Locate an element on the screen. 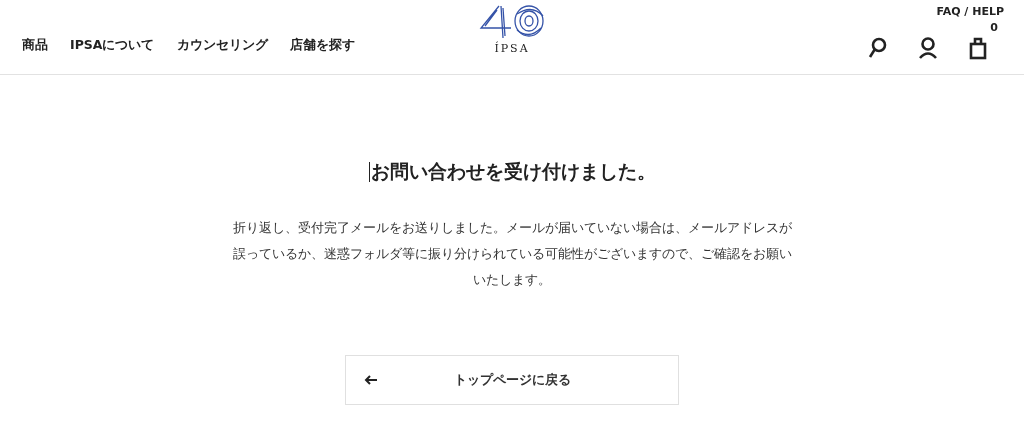 This screenshot has height=445, width=1024. page-title: お問い合わせを受け付けました。 is located at coordinates (512, 171).